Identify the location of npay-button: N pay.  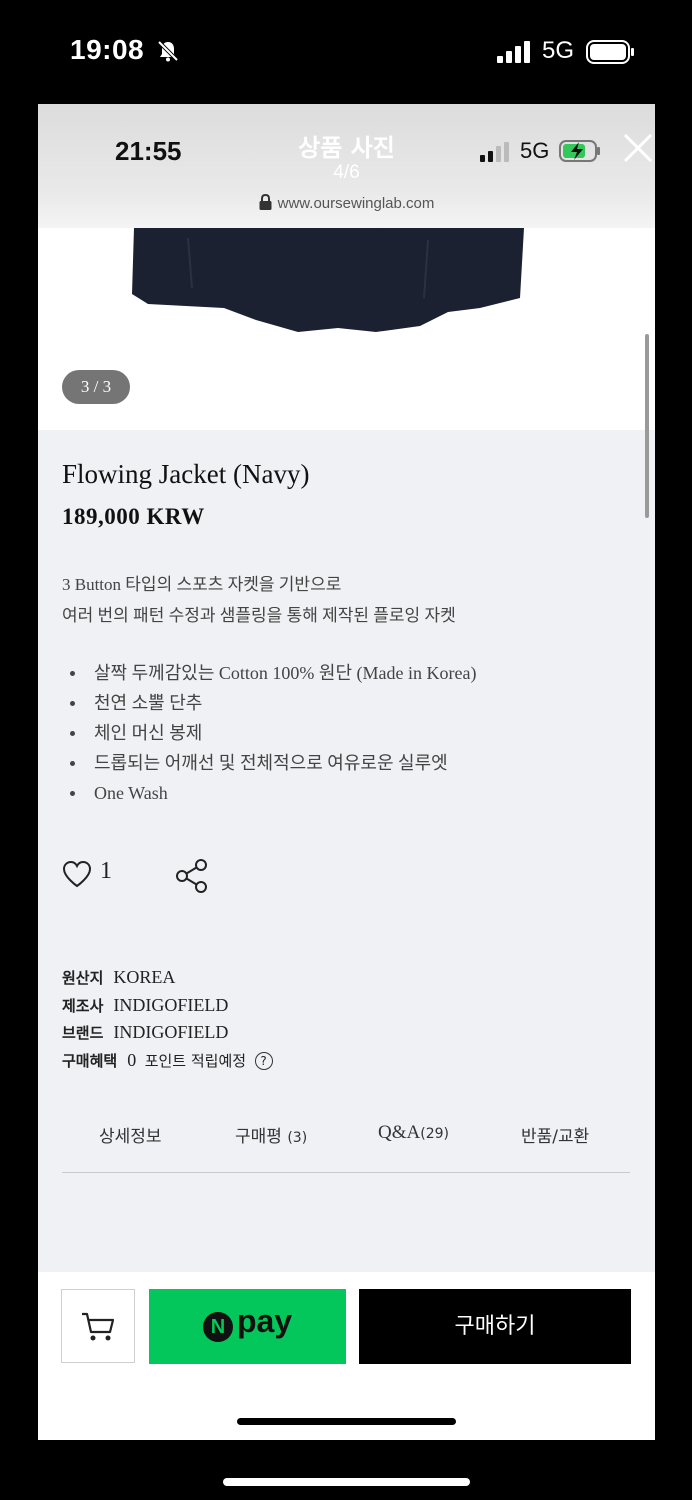
(247, 1326).